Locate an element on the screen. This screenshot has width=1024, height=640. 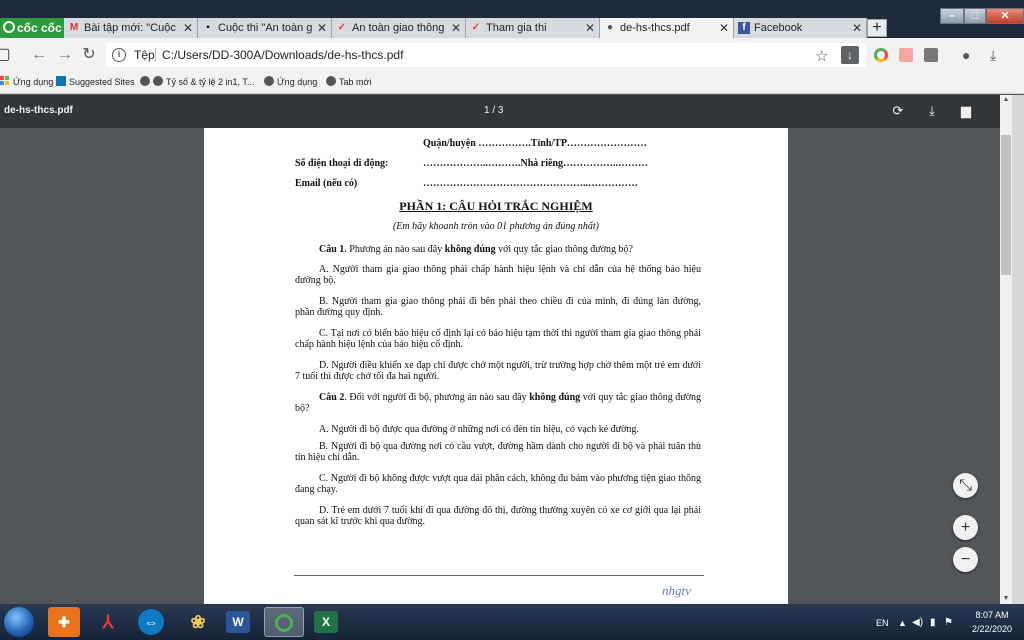
pdf-toolbar: de-hs-thcs.pdf 1 / 3 ⟳ ⤓ ▆ is located at coordinates (500, 111).